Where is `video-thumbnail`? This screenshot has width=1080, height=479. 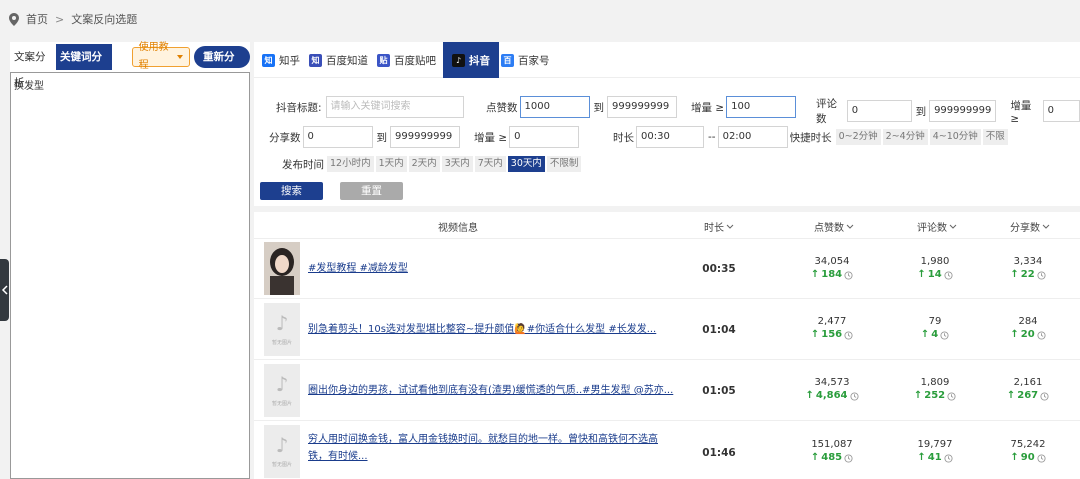 video-thumbnail is located at coordinates (282, 268).